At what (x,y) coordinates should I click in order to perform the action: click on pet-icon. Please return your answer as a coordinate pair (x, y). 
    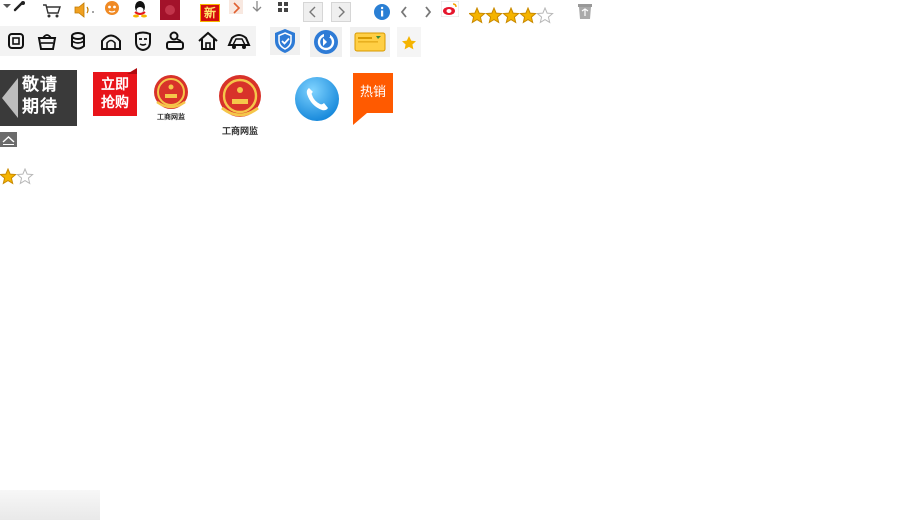
    Looking at the image, I should click on (112, 8).